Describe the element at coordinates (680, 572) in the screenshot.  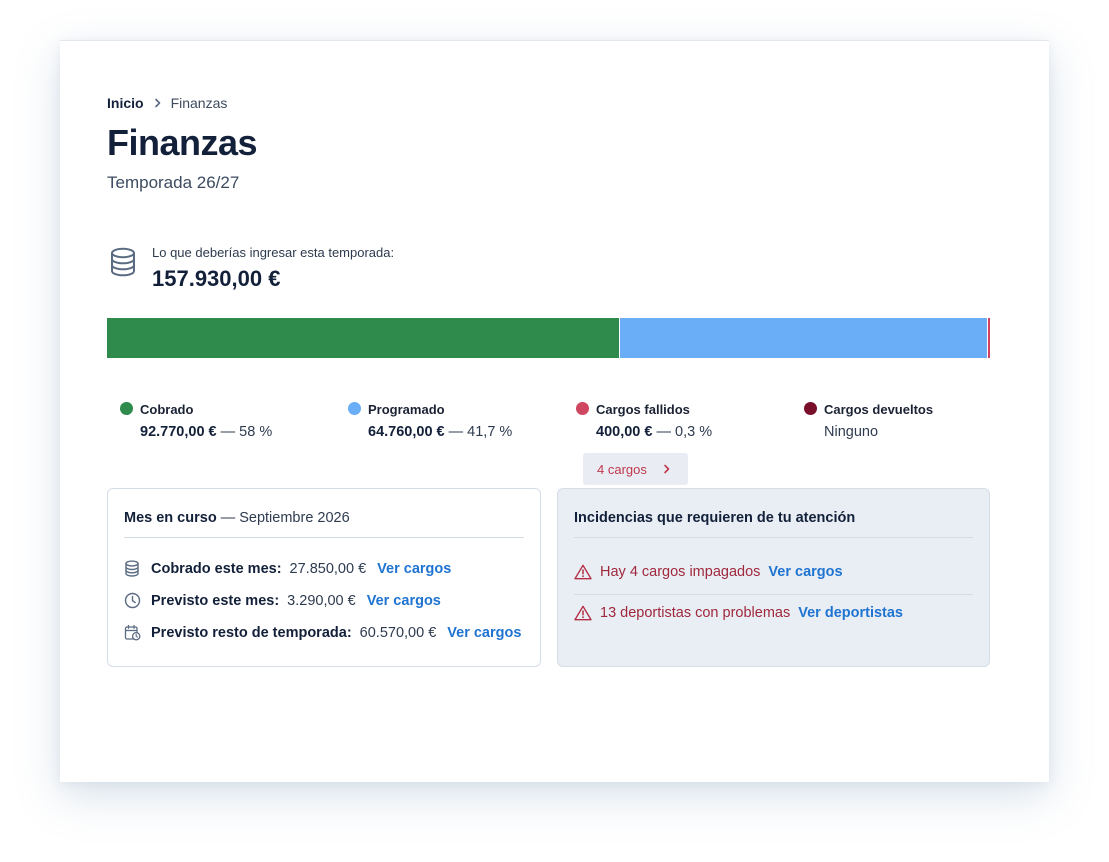
I see `incident-text: Hay 4 cargos impagados` at that location.